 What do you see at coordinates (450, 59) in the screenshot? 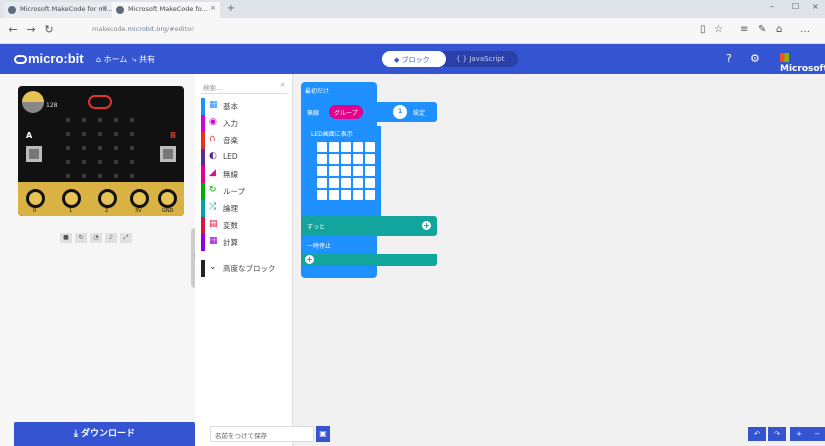
I see `editor-toggle: ◆ ブロック { } JavaScript` at bounding box center [450, 59].